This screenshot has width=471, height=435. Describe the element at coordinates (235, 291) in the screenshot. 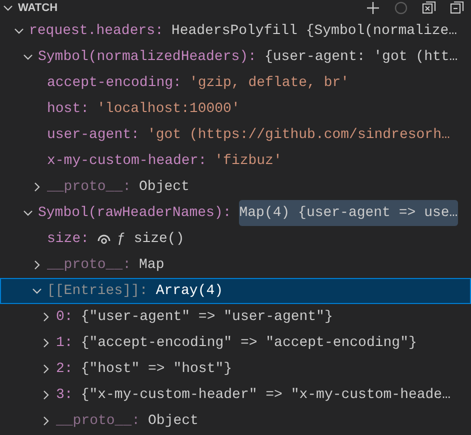

I see `tree-row: [[Entries]]: Array(4)` at that location.